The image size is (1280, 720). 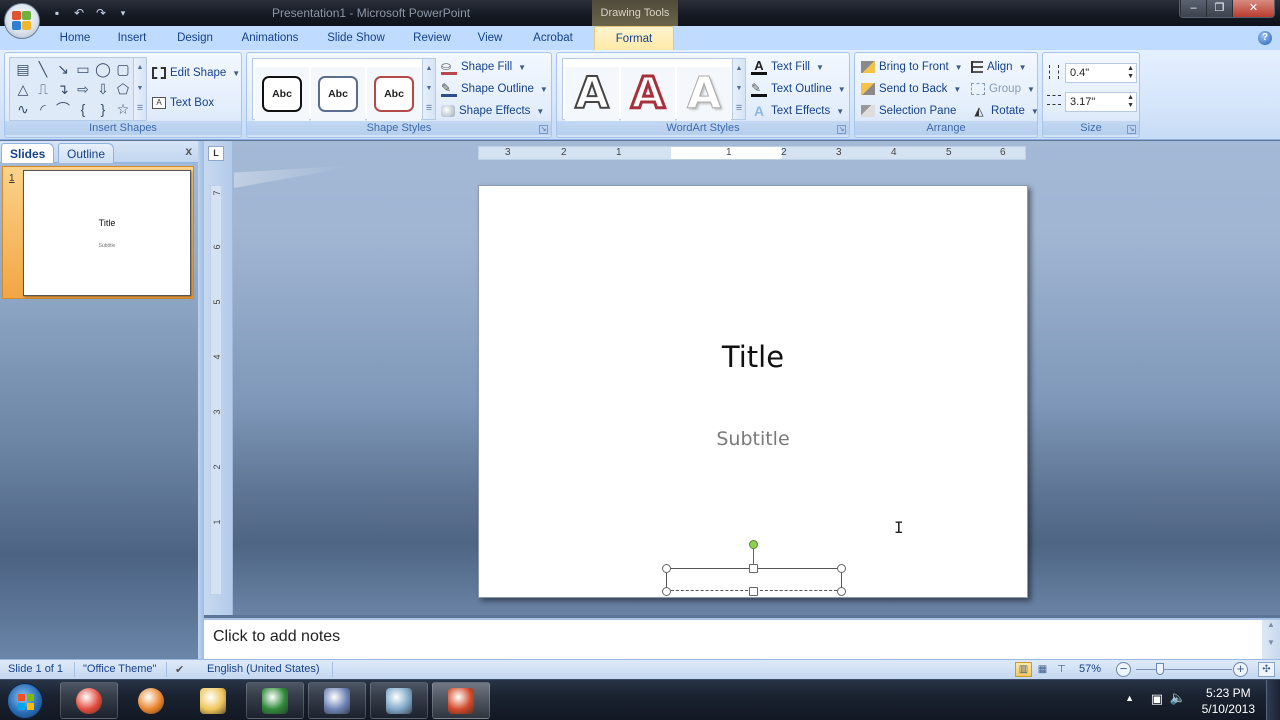 What do you see at coordinates (337, 700) in the screenshot?
I see `taskbar-movie-maker` at bounding box center [337, 700].